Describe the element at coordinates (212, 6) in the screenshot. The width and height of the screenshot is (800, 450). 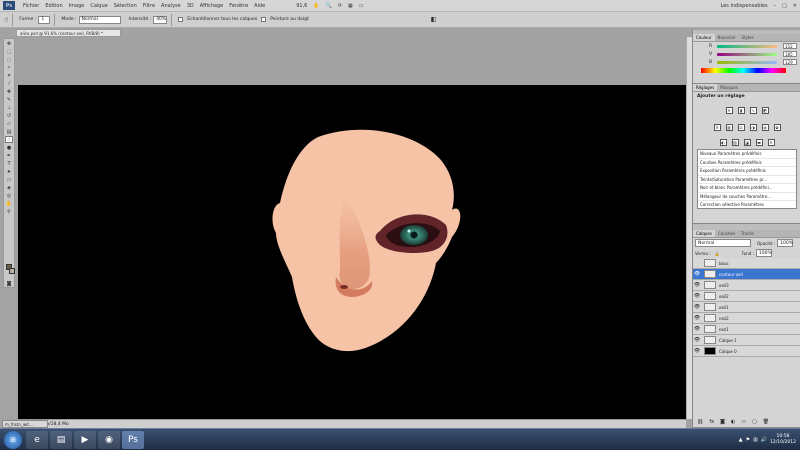
I see `menu-affichage: Affichage` at that location.